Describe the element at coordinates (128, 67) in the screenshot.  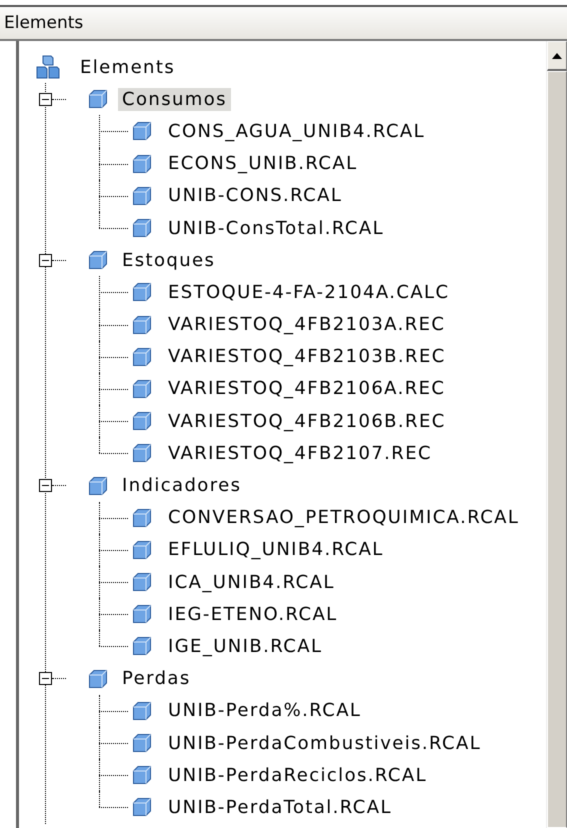
I see `tree-item: Elements` at that location.